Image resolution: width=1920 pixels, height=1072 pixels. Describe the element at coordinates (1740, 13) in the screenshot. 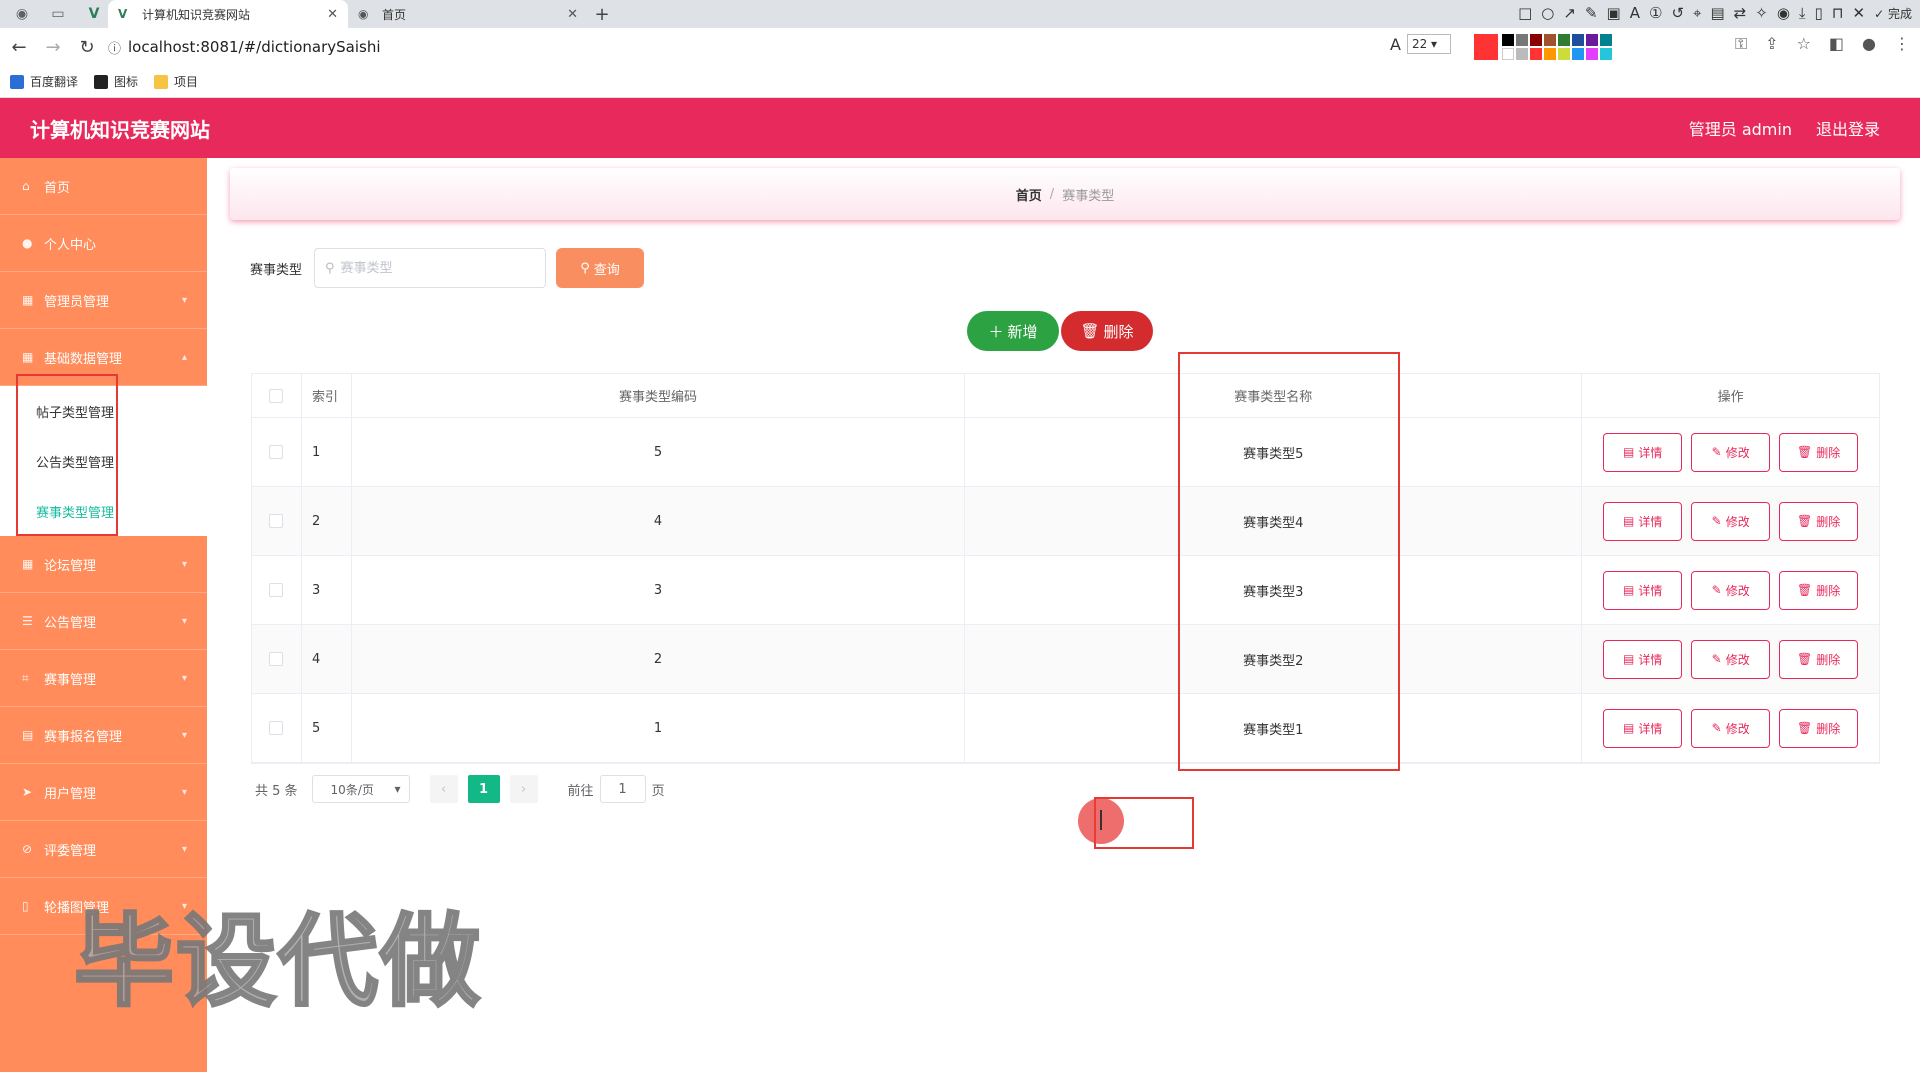

I see `translate-icon: ⇄` at that location.